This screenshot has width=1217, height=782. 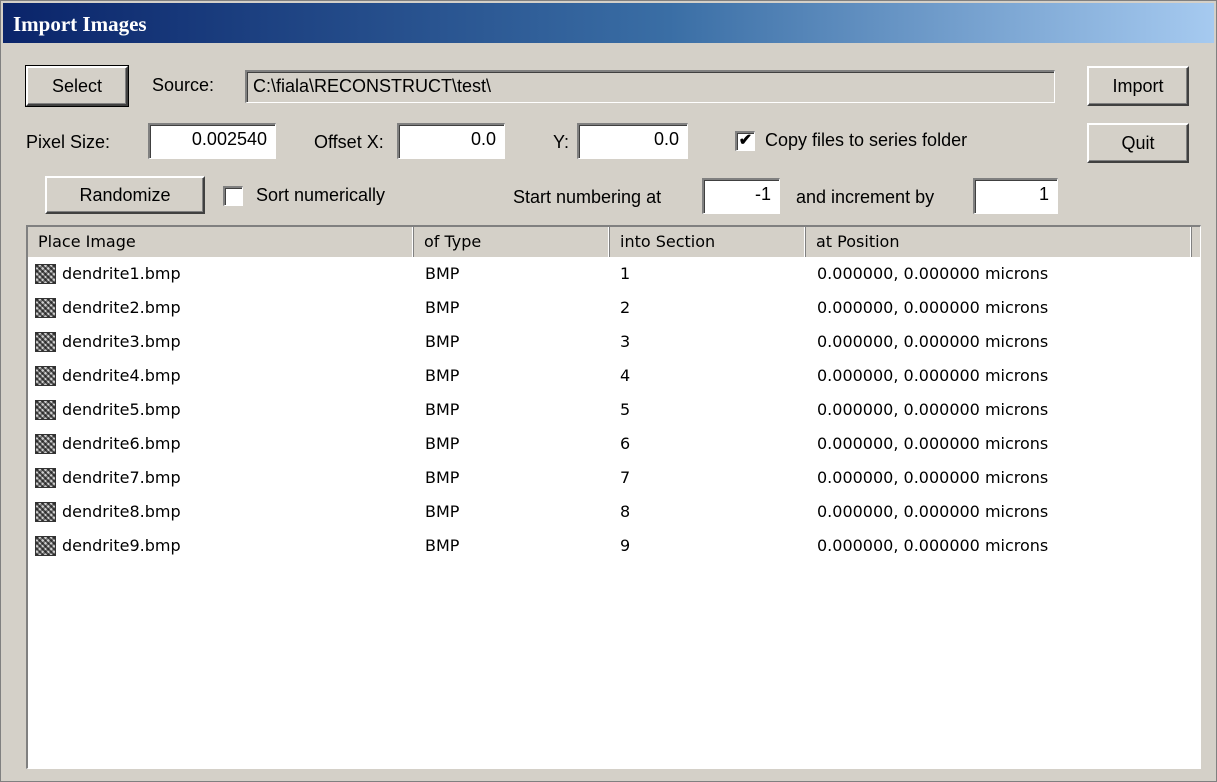 What do you see at coordinates (866, 140) in the screenshot?
I see `copy-files-label: Copy files to series folder` at bounding box center [866, 140].